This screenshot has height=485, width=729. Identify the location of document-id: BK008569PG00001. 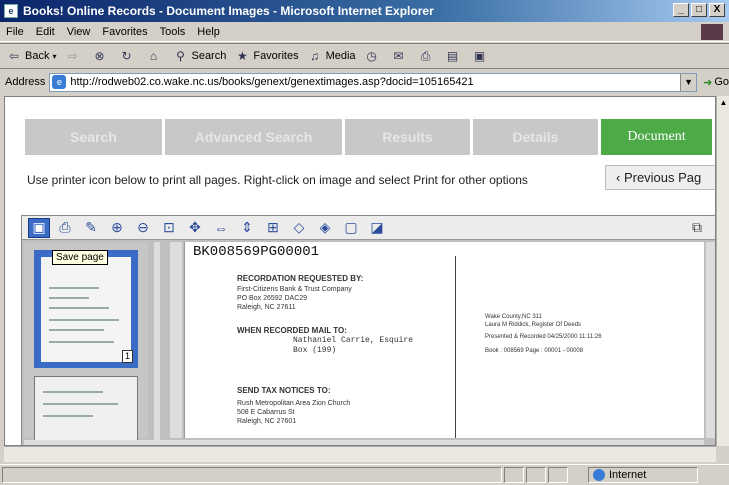
(256, 252).